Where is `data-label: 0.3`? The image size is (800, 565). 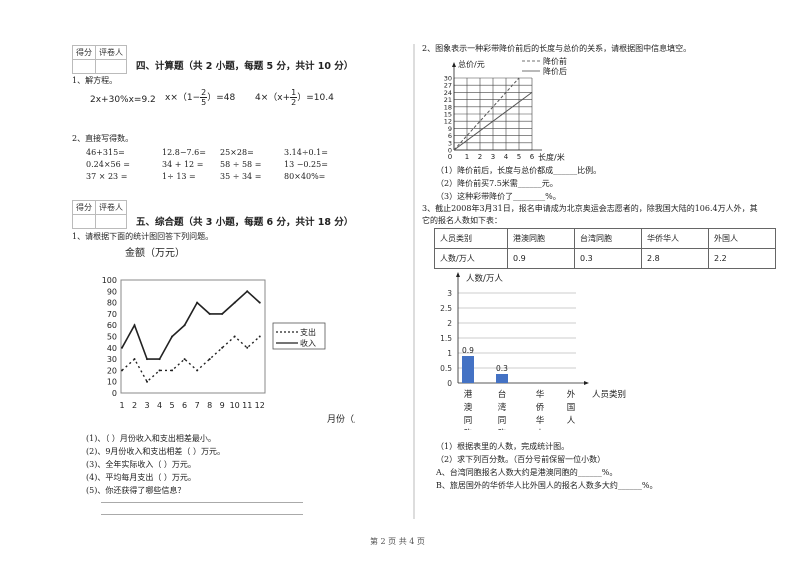 data-label: 0.3 is located at coordinates (502, 368).